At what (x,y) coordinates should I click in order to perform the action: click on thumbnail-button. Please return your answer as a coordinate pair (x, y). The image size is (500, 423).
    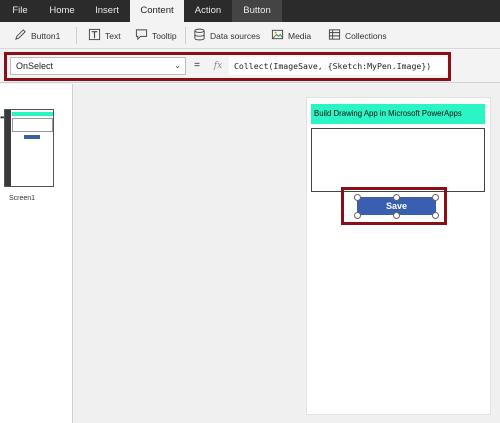
    Looking at the image, I should click on (32, 137).